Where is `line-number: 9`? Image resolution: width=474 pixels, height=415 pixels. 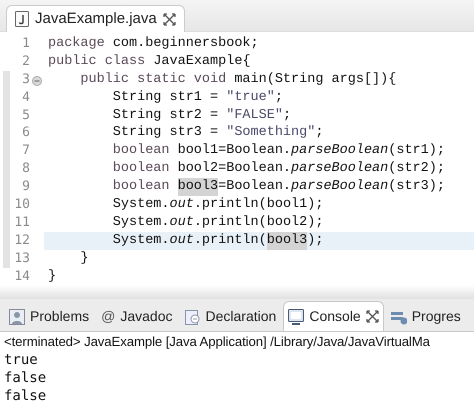
line-number: 9 is located at coordinates (25, 187).